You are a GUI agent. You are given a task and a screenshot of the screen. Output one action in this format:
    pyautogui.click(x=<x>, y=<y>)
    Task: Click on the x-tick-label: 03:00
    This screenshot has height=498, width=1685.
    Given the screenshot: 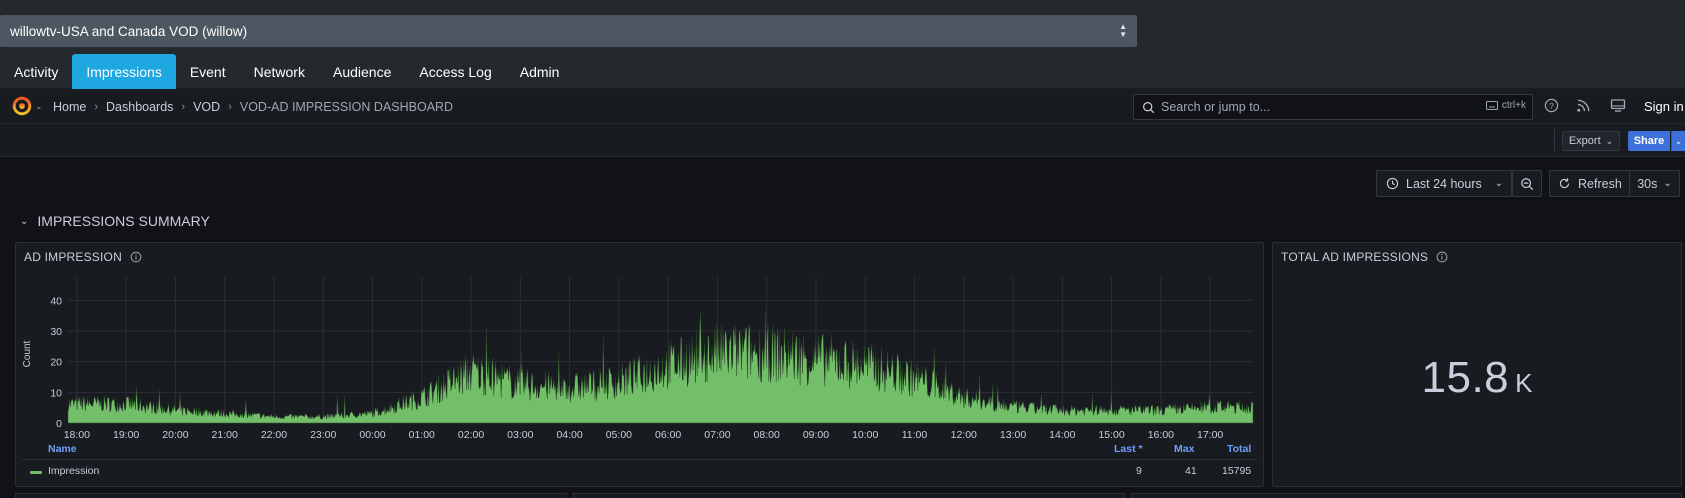 What is the action you would take?
    pyautogui.click(x=520, y=433)
    